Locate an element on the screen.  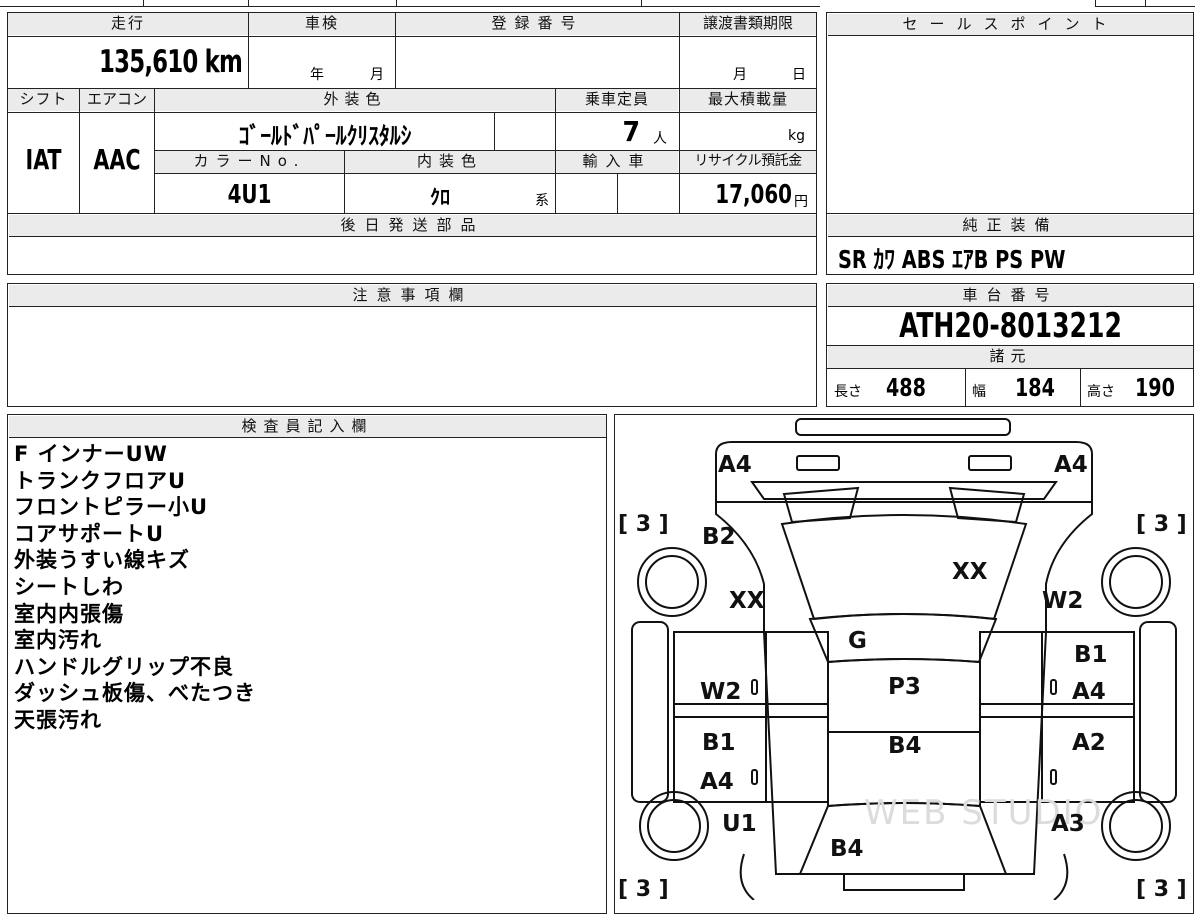
capacity-unit: 人 is located at coordinates (660, 139).